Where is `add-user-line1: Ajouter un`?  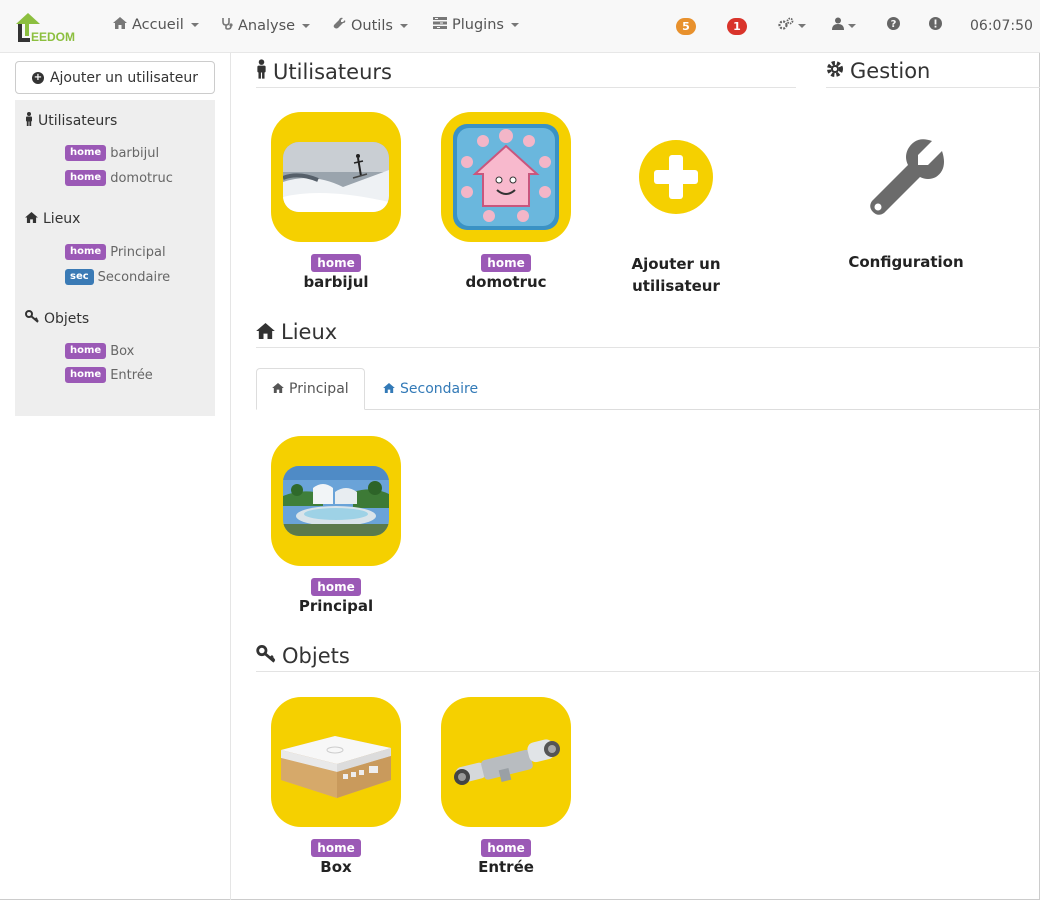
add-user-line1: Ajouter un is located at coordinates (676, 264).